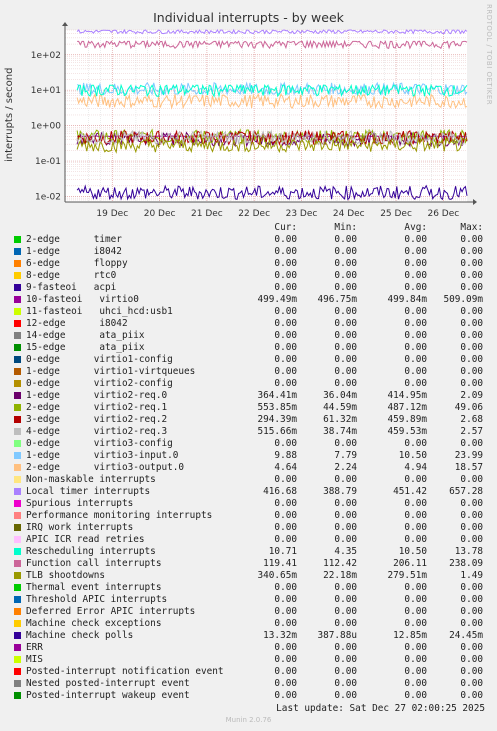 The height and width of the screenshot is (731, 497). I want to click on legend-row: IRQ work interrupts 0.00 0.00 0.00 0.00, so click(248, 528).